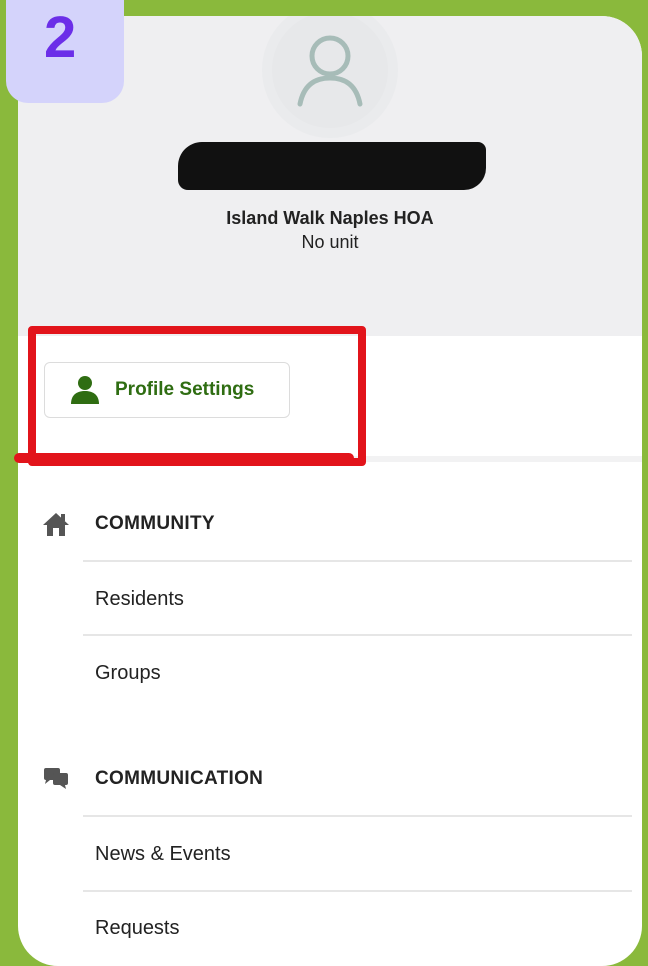  Describe the element at coordinates (197, 396) in the screenshot. I see `annotation-highlight-box` at that location.